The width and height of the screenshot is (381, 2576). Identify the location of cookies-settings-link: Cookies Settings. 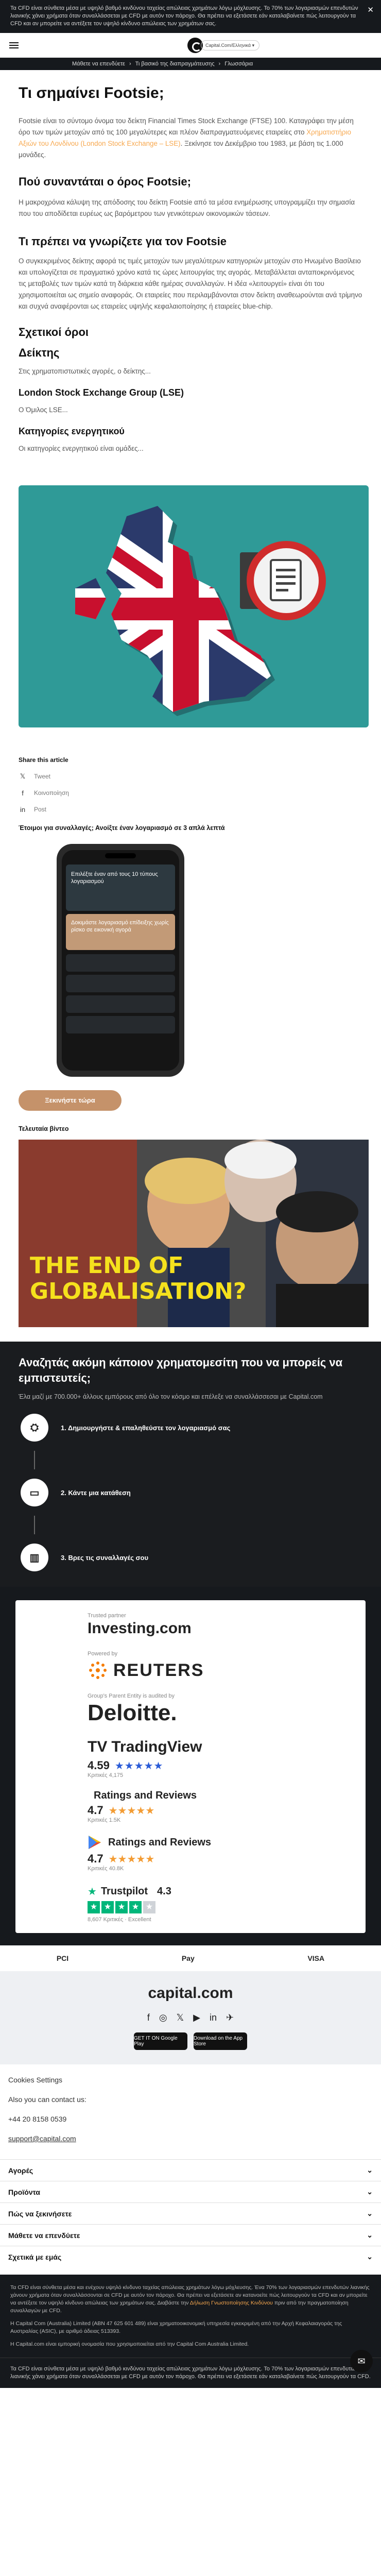
(190, 2080).